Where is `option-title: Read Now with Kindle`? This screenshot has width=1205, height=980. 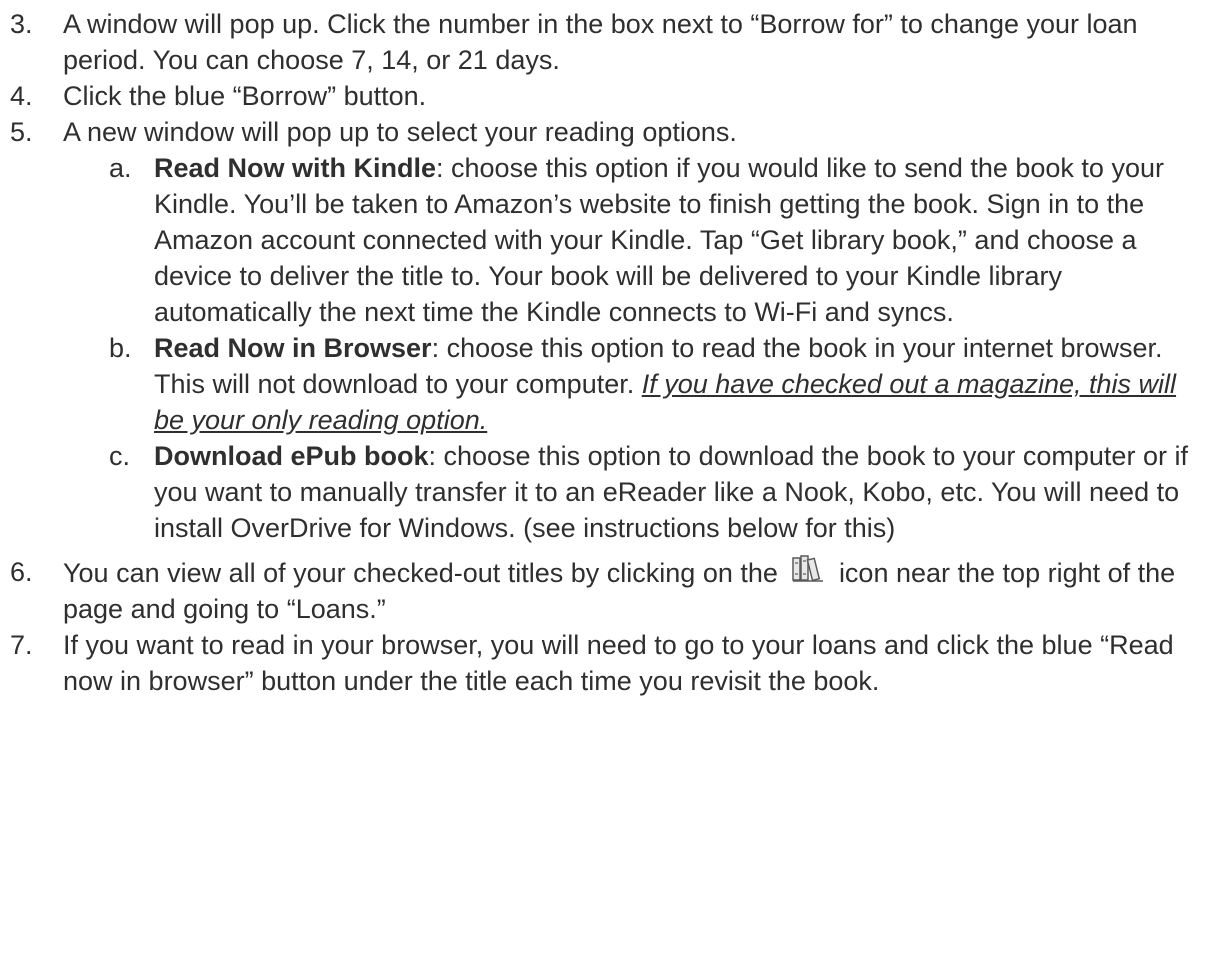 option-title: Read Now with Kindle is located at coordinates (295, 168).